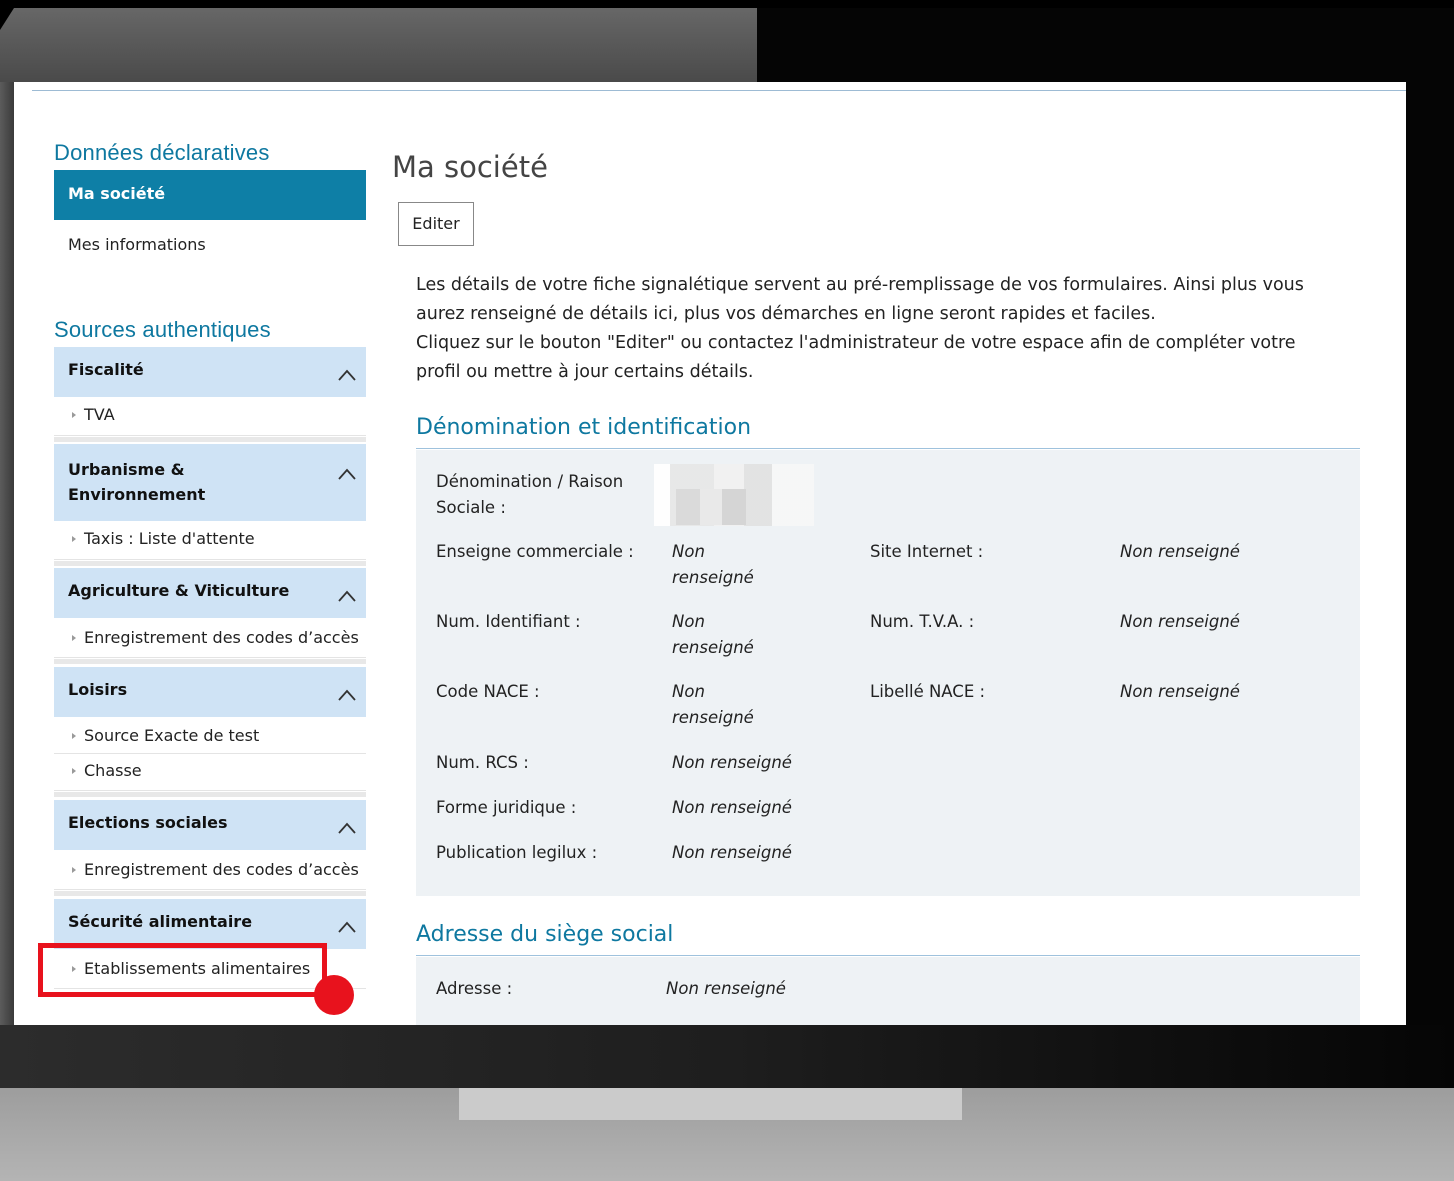 The width and height of the screenshot is (1454, 1181). What do you see at coordinates (713, 635) in the screenshot?
I see `num-identifiant-value: Non renseigné` at bounding box center [713, 635].